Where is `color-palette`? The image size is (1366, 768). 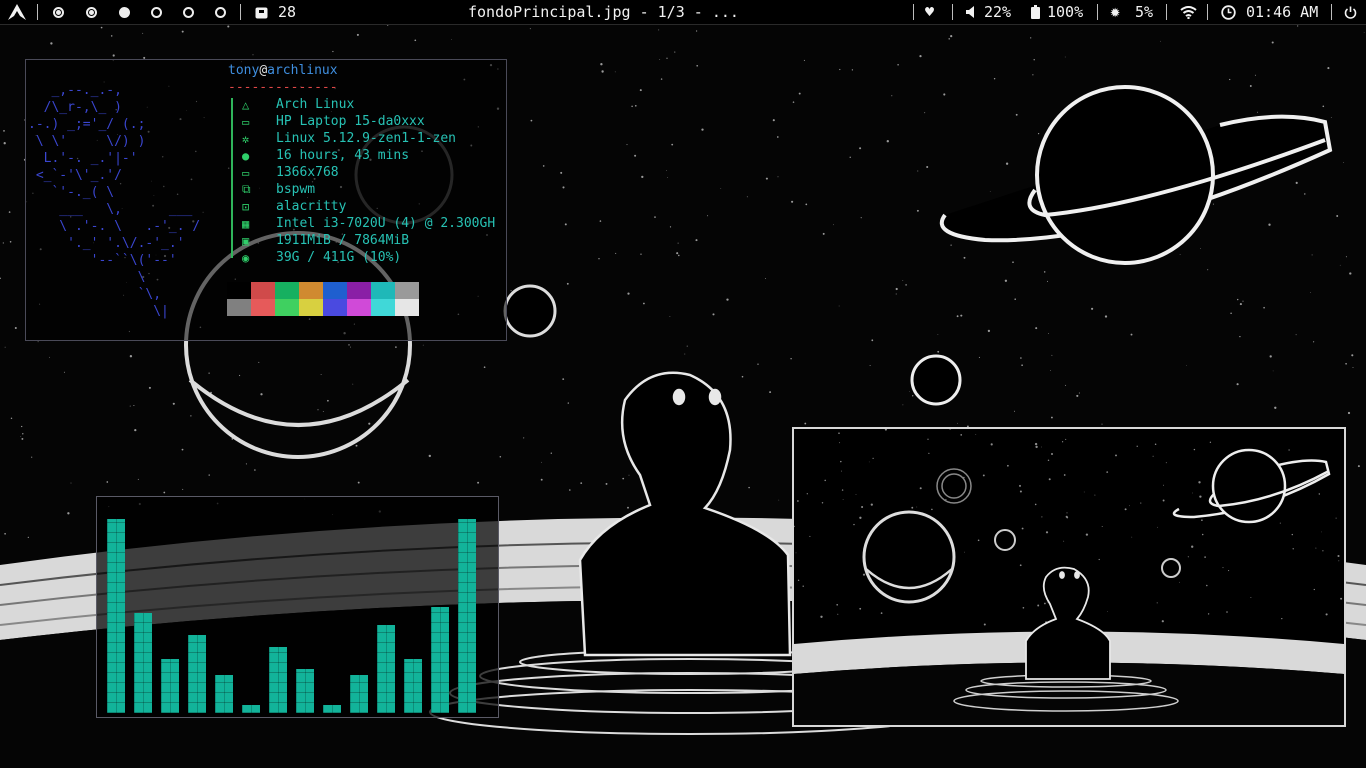
color-palette is located at coordinates (323, 299).